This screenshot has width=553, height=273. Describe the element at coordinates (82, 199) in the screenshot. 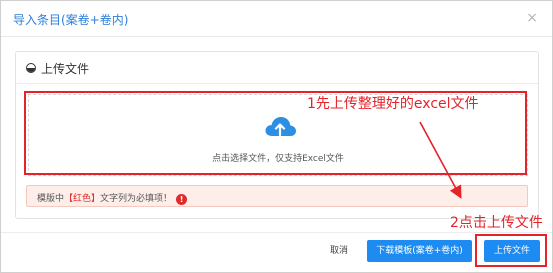

I see `notice-highlight: 【红色】` at that location.